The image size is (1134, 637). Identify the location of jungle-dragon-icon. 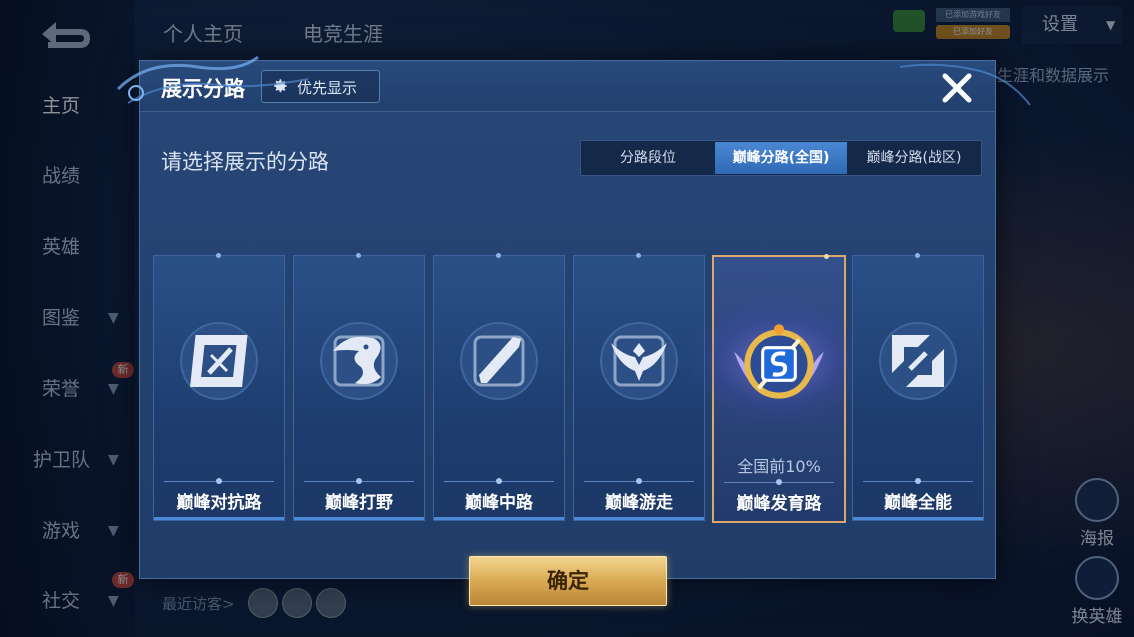
(359, 361).